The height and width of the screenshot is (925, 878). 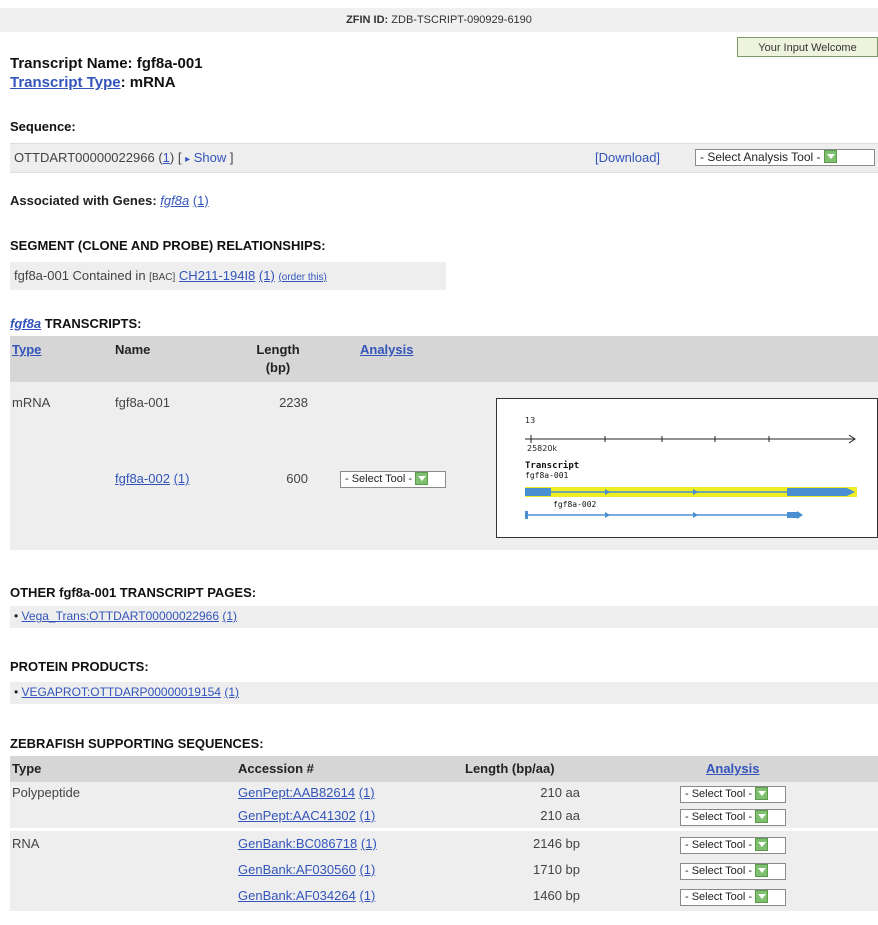 I want to click on transcripts-heading: fgf8a TRANSCRIPTS:, so click(x=75, y=323).